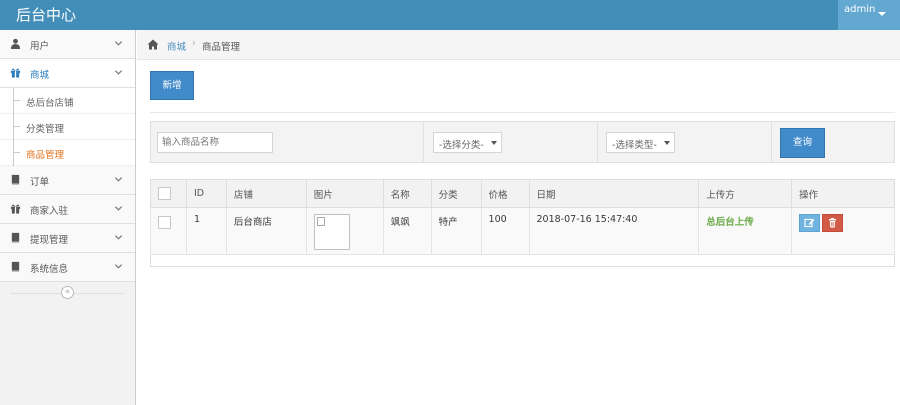 This screenshot has height=405, width=900. What do you see at coordinates (67, 180) in the screenshot?
I see `sidebar-item-orders: 订单` at bounding box center [67, 180].